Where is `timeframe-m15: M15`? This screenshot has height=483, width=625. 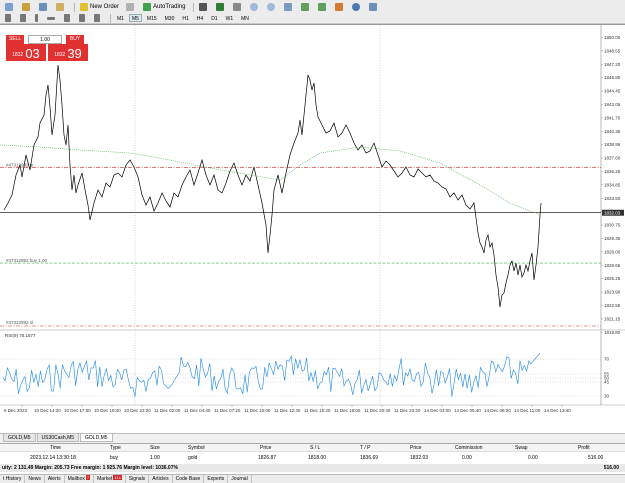 timeframe-m15: M15 is located at coordinates (152, 18).